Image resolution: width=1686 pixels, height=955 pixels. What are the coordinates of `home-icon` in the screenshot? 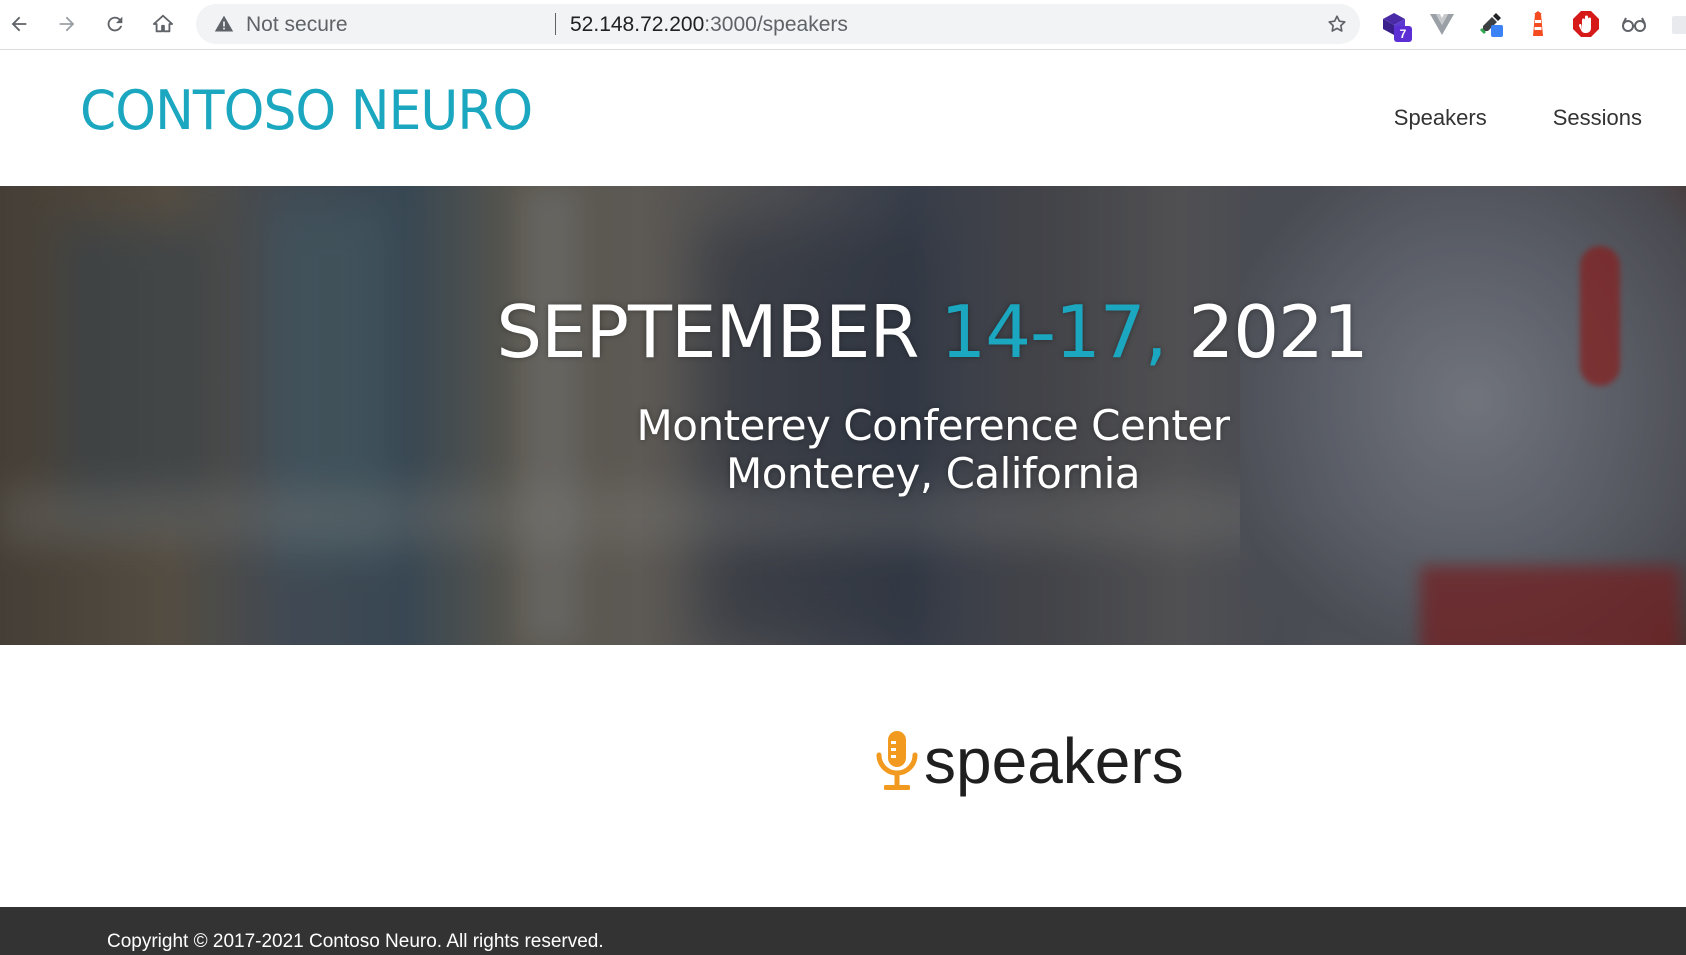 It's located at (163, 23).